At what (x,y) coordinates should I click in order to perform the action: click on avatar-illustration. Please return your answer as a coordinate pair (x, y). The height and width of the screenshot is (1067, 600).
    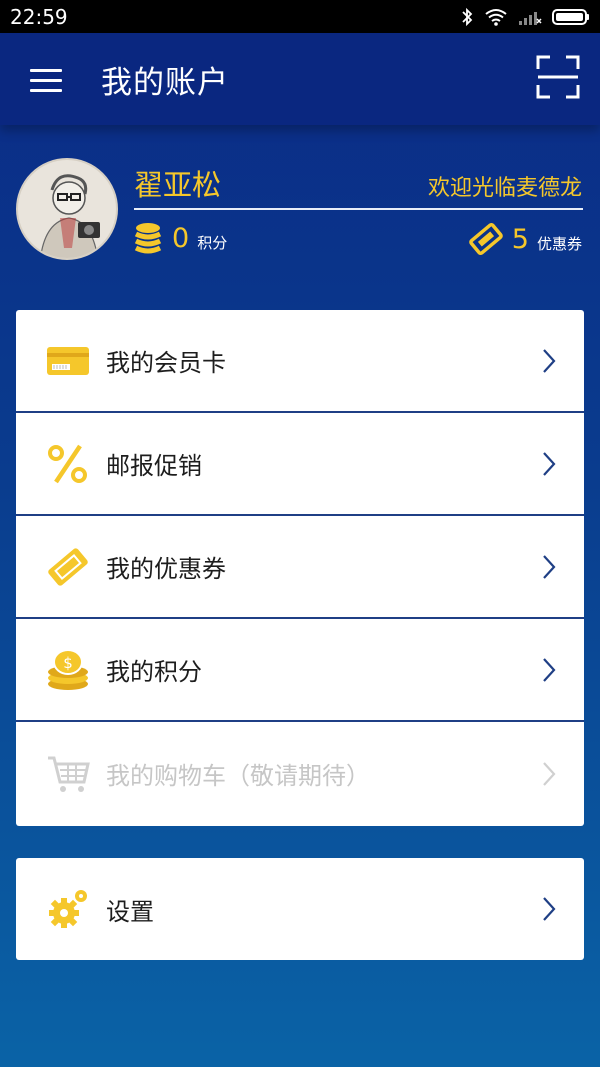
    Looking at the image, I should click on (69, 216).